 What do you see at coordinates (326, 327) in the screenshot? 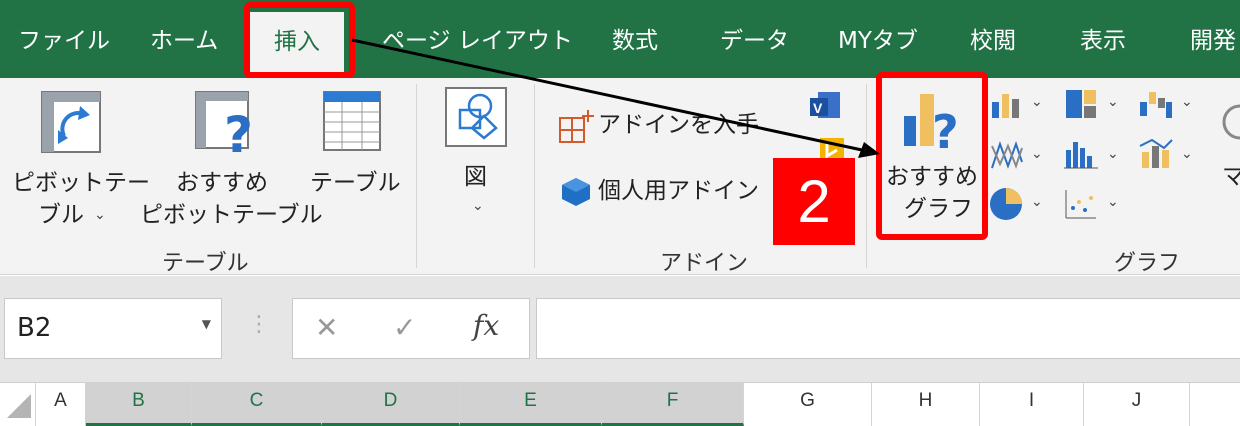
I see `cancel-icon: ✕` at bounding box center [326, 327].